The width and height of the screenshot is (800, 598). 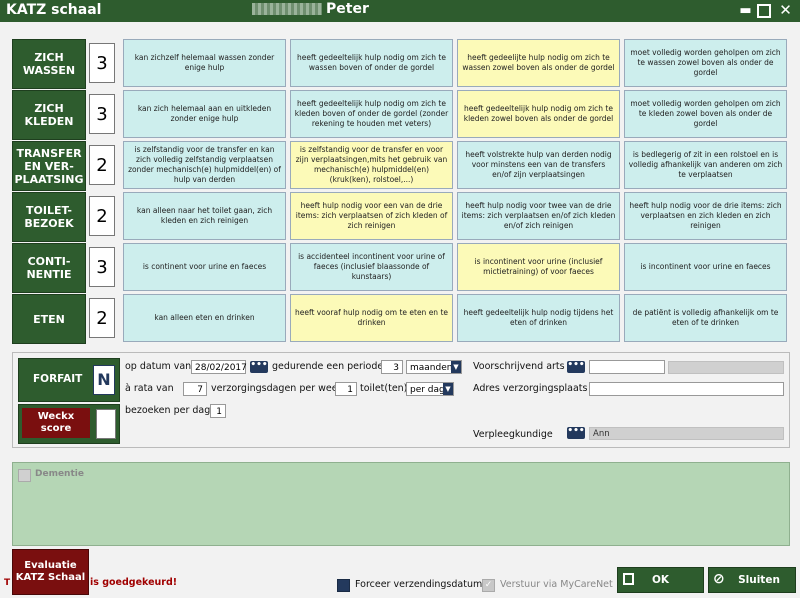 I want to click on weckx-score-button: Weckx score, so click(x=56, y=423).